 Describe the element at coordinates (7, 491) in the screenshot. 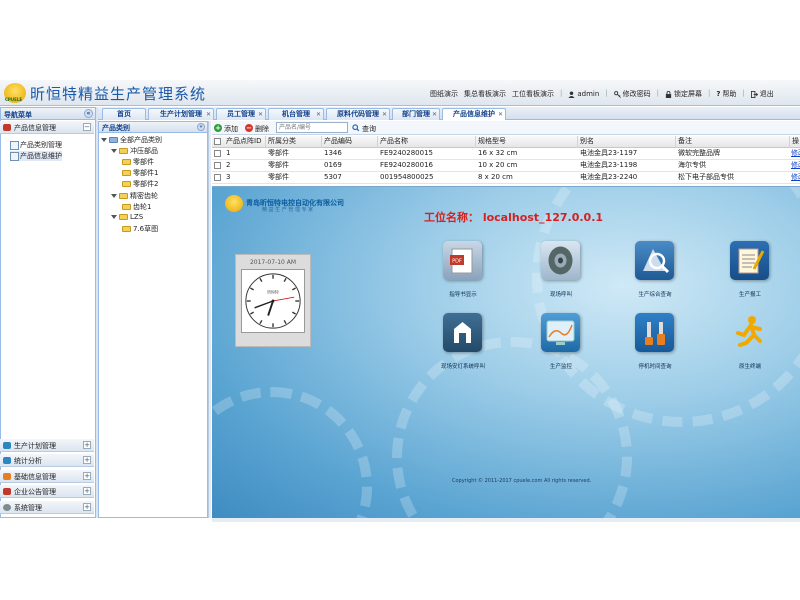

I see `calendar-red-icon` at that location.